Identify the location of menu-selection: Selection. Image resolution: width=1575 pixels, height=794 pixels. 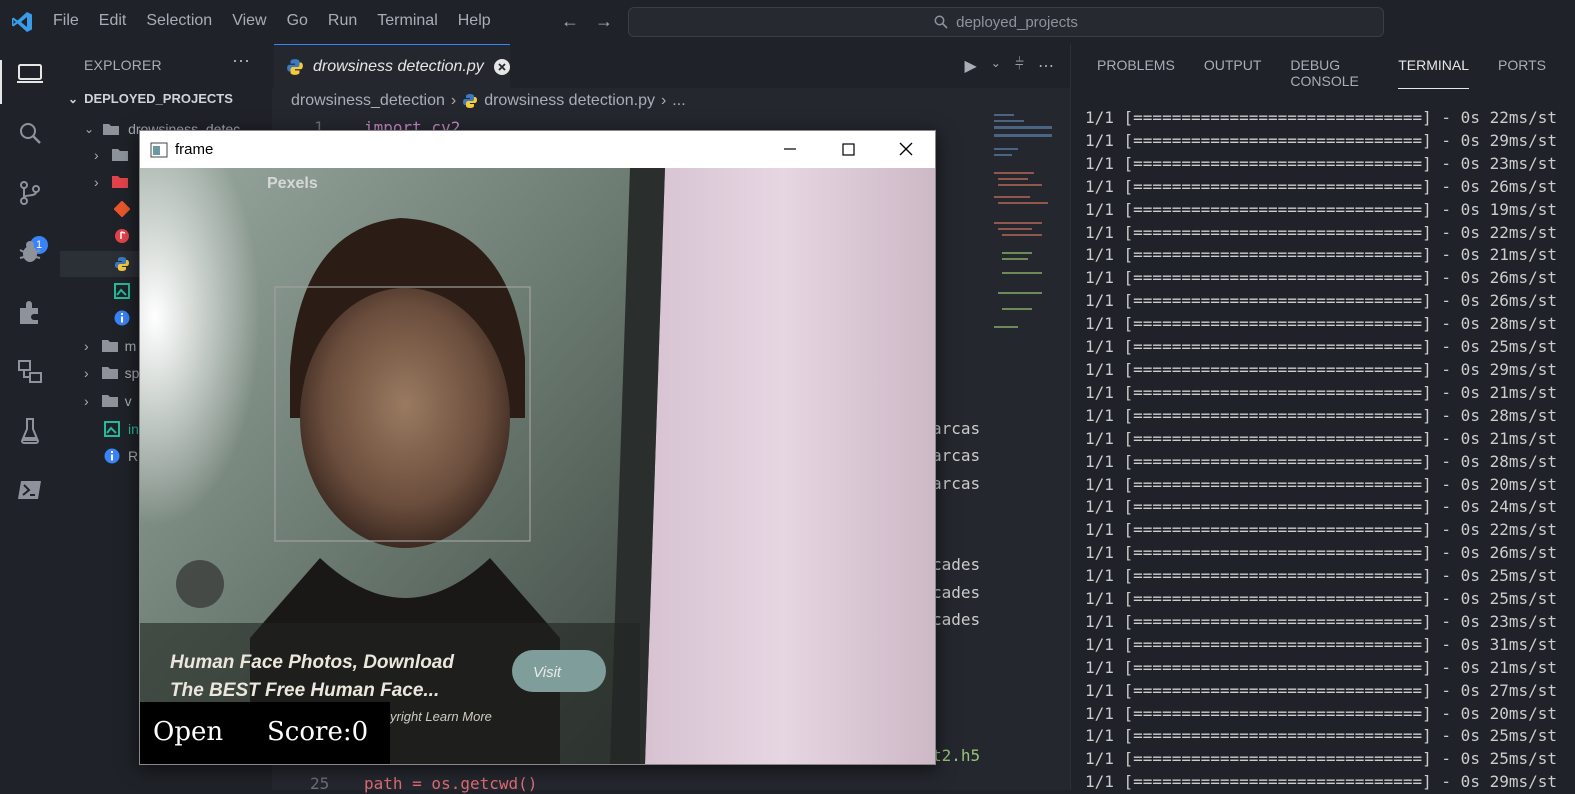
(179, 21).